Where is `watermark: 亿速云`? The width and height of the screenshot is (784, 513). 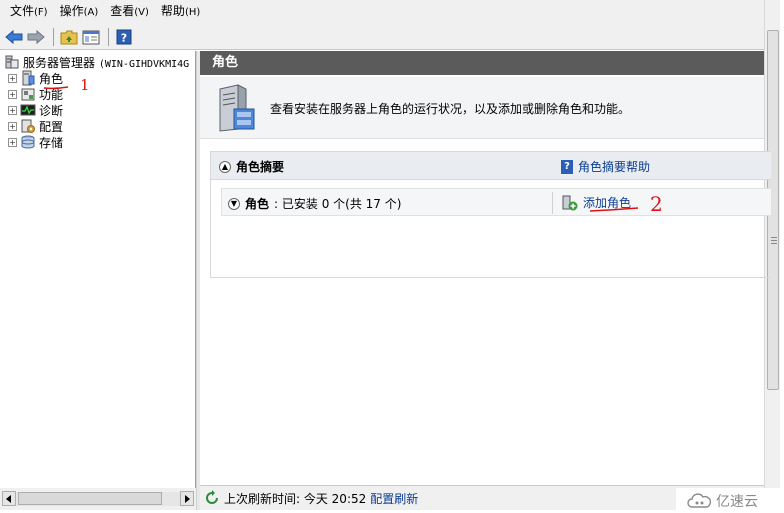
watermark: 亿速云 is located at coordinates (728, 500).